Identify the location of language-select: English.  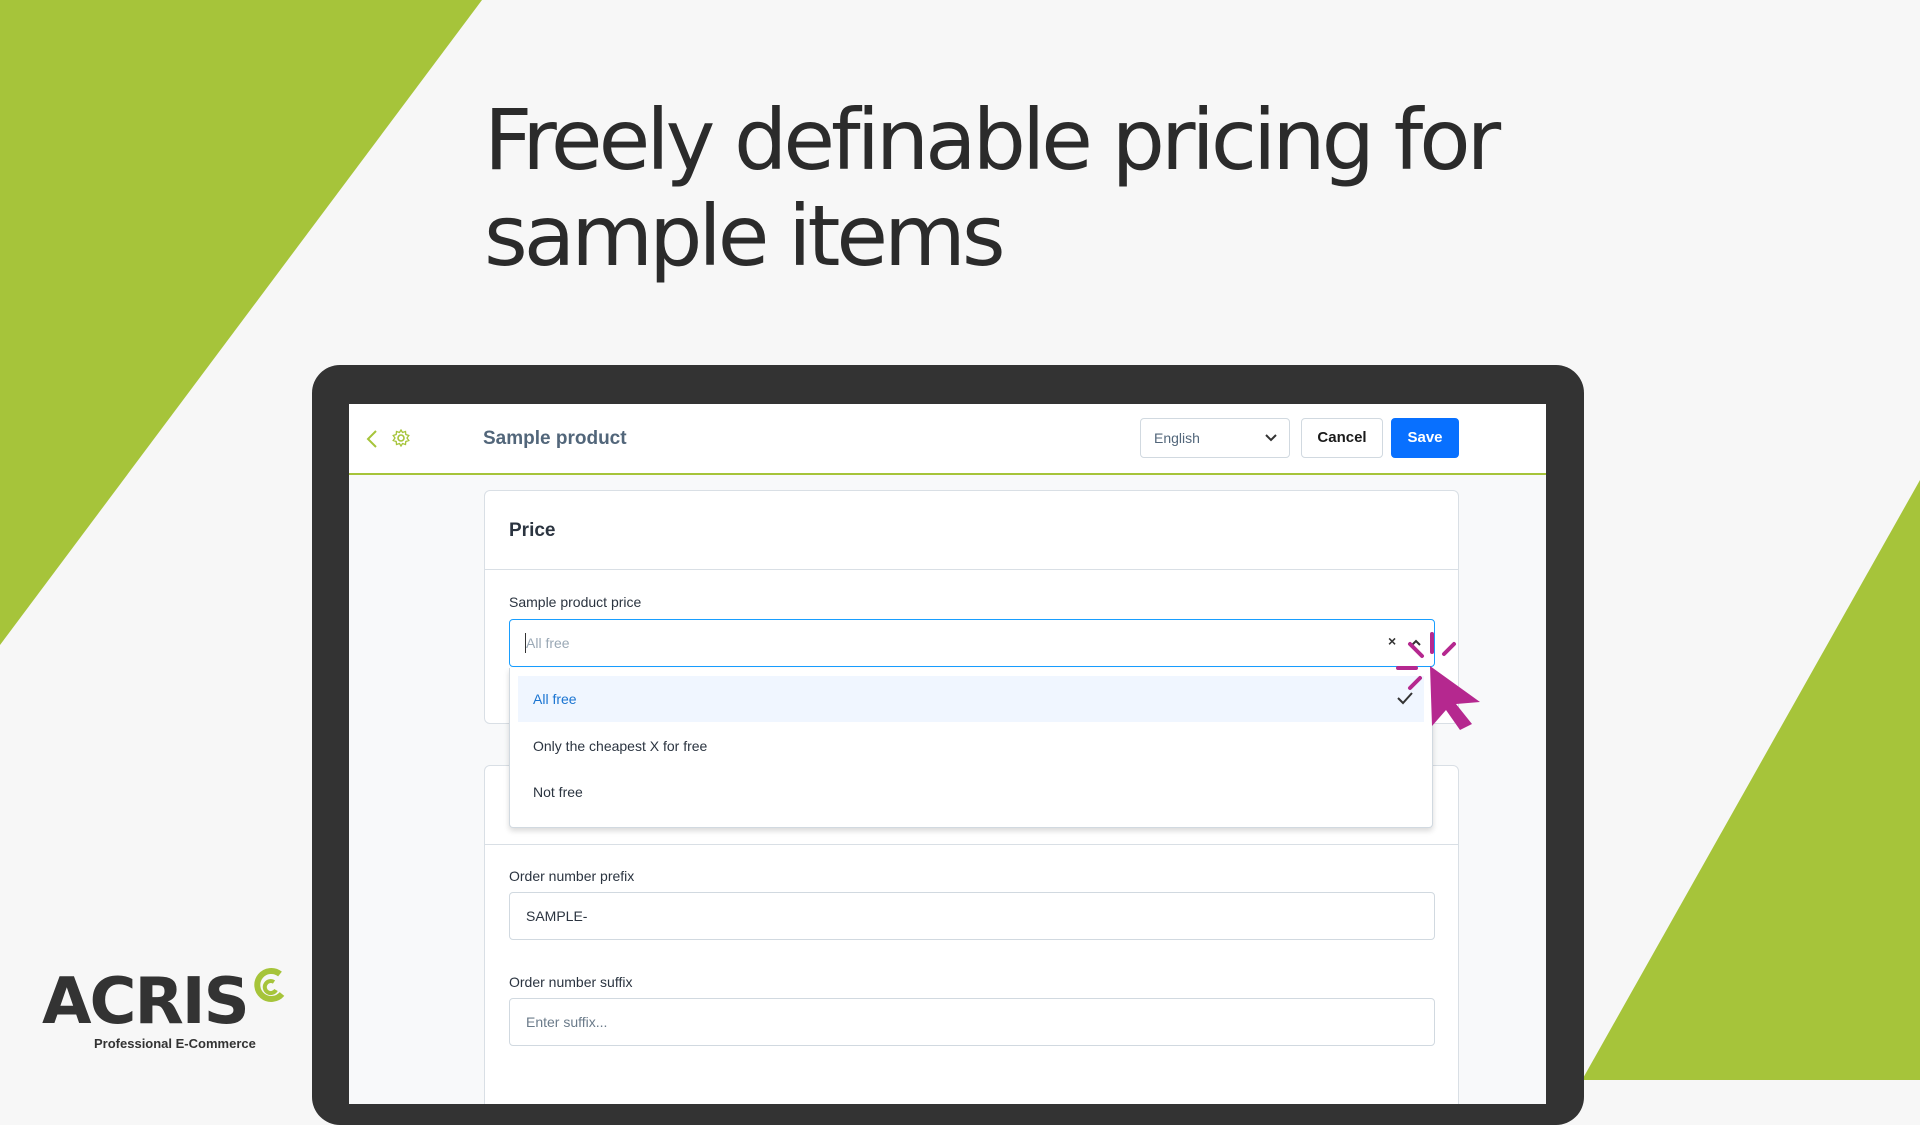
(1215, 438).